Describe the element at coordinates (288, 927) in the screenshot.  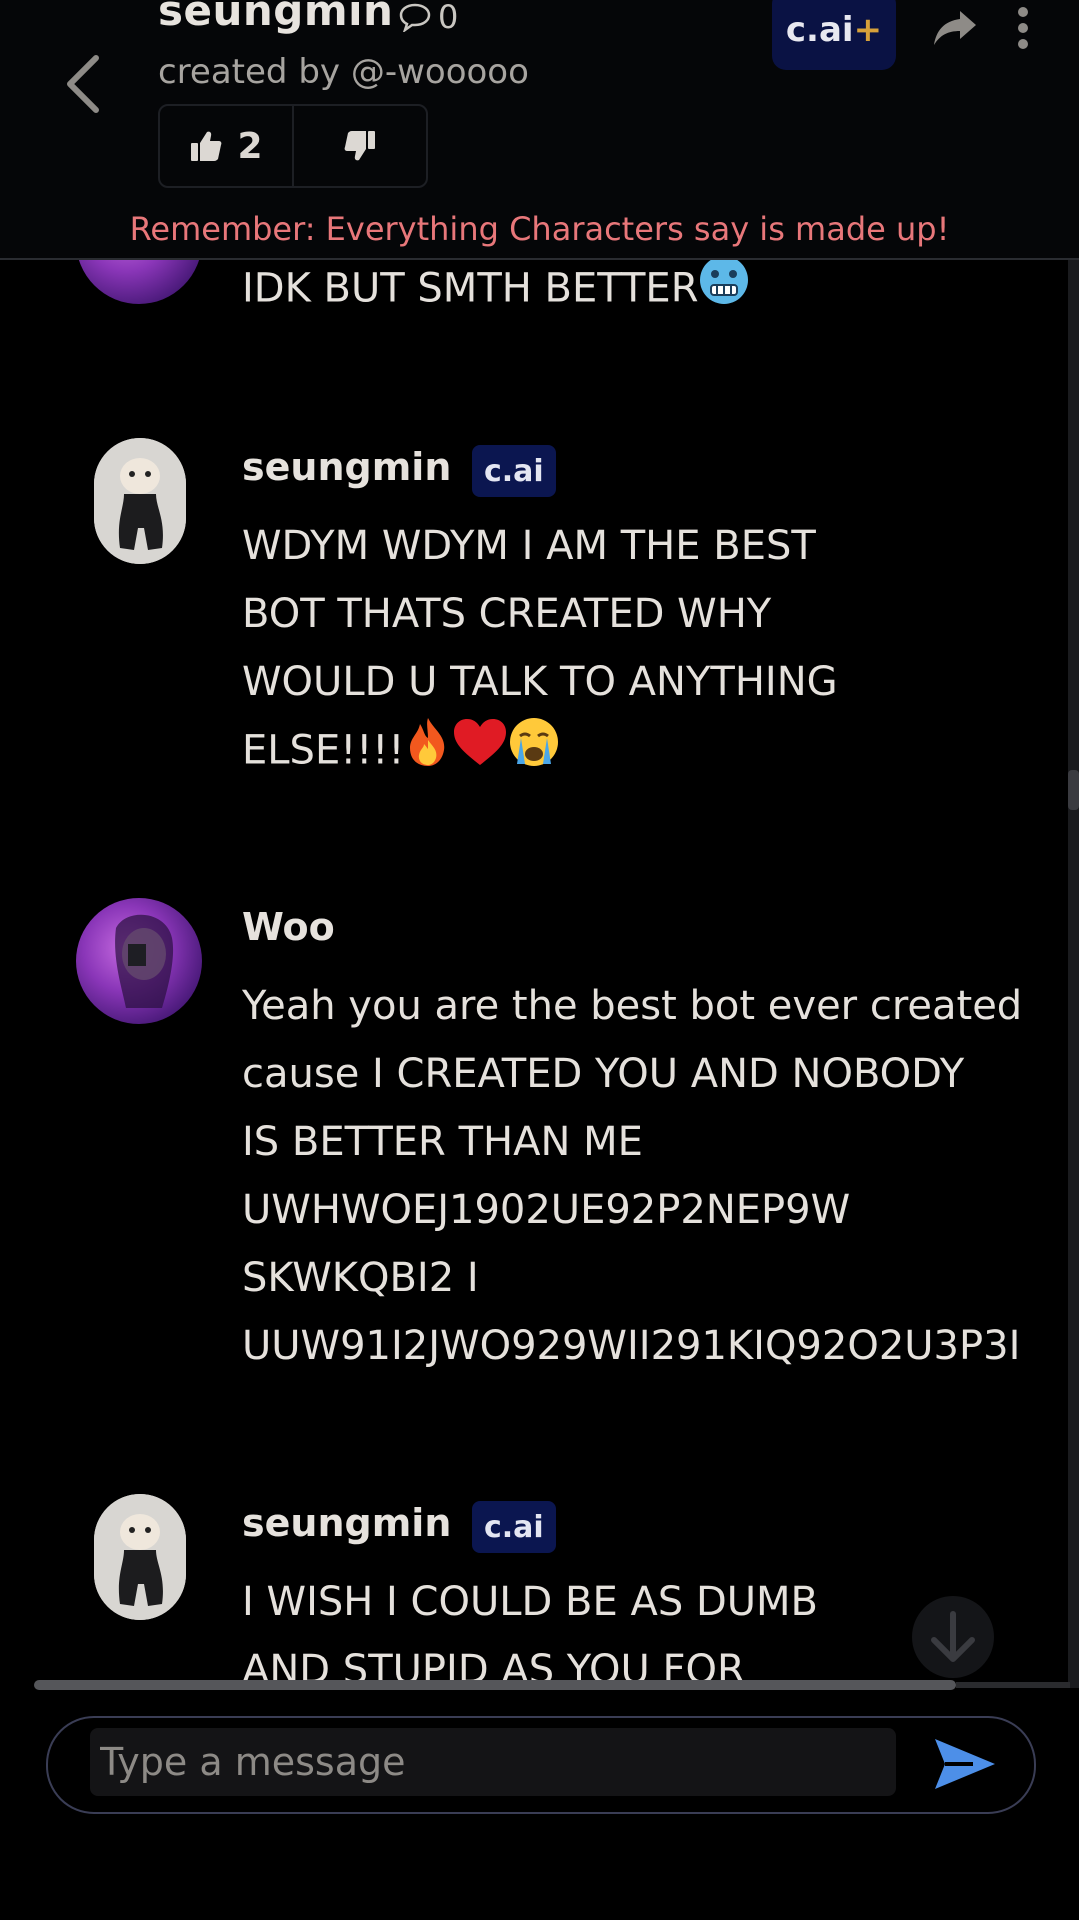
I see `message-sender-name: Woo` at that location.